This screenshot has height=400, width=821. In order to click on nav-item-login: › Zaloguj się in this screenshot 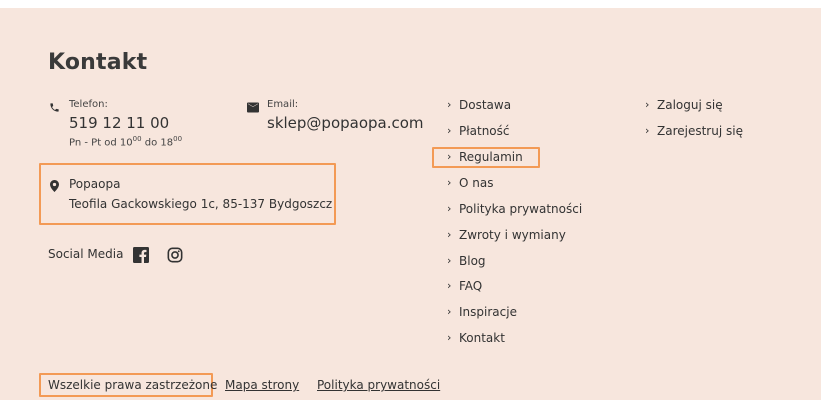, I will do `click(684, 105)`.